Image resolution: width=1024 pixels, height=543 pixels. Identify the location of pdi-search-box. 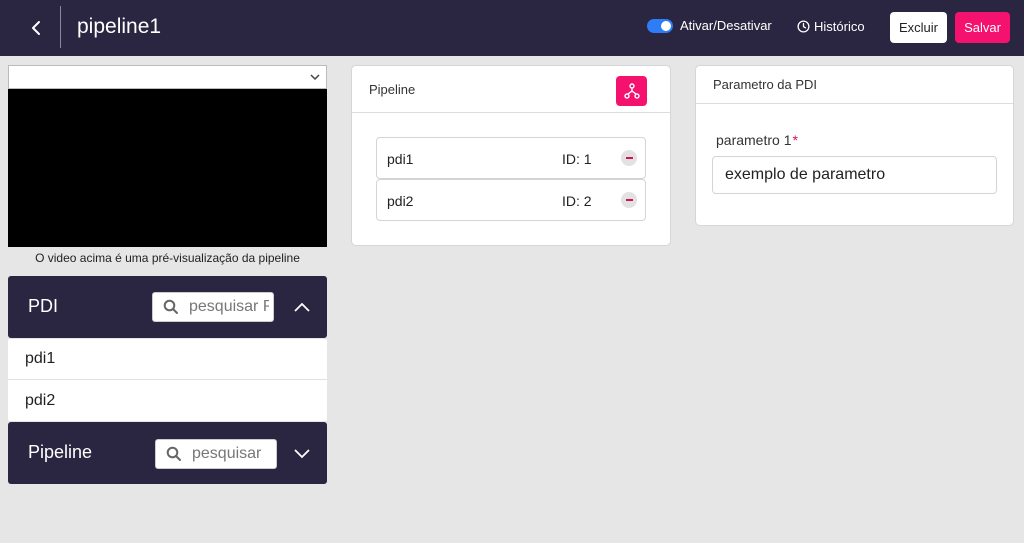
(213, 307).